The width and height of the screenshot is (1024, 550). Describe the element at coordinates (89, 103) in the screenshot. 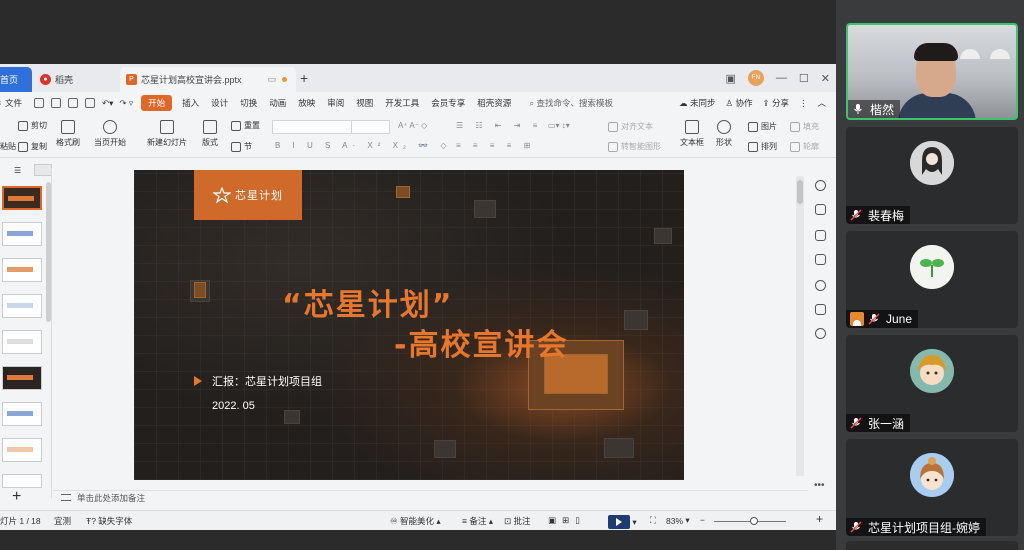

I see `preview-icon` at that location.